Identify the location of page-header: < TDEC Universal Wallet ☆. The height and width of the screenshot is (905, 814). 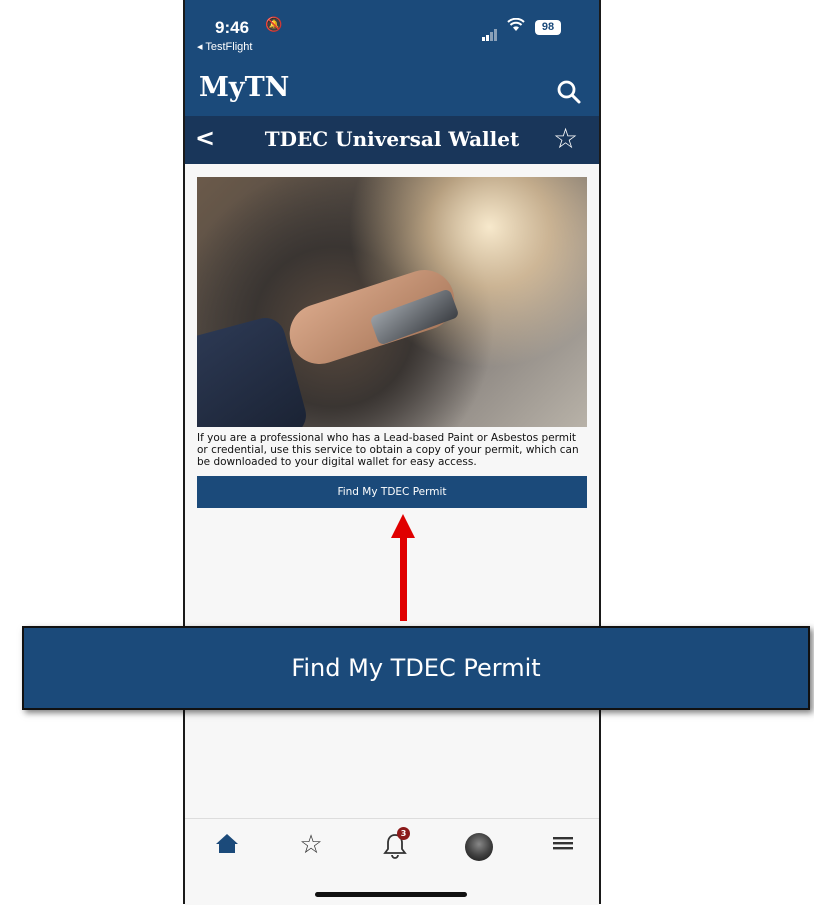
(392, 140).